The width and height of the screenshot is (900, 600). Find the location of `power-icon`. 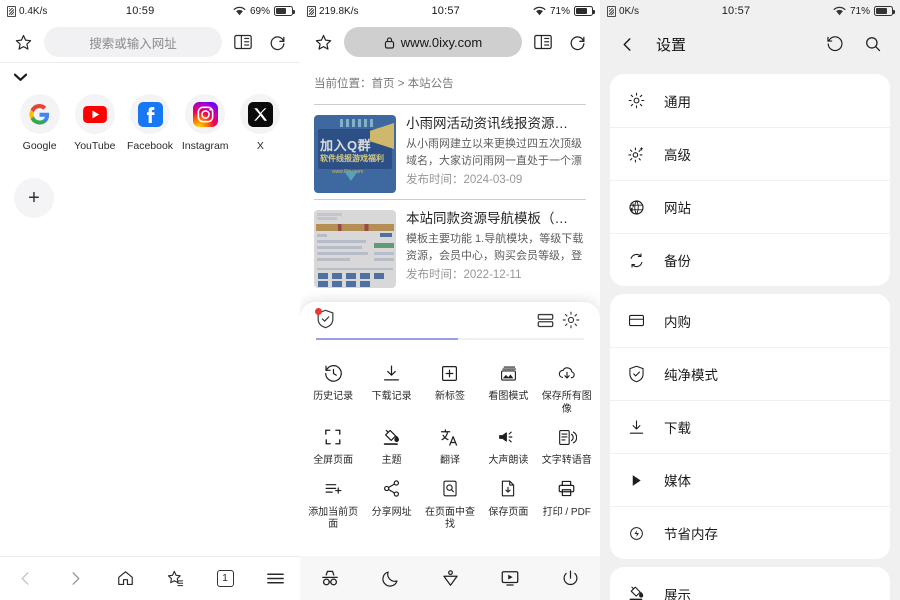

power-icon is located at coordinates (570, 578).